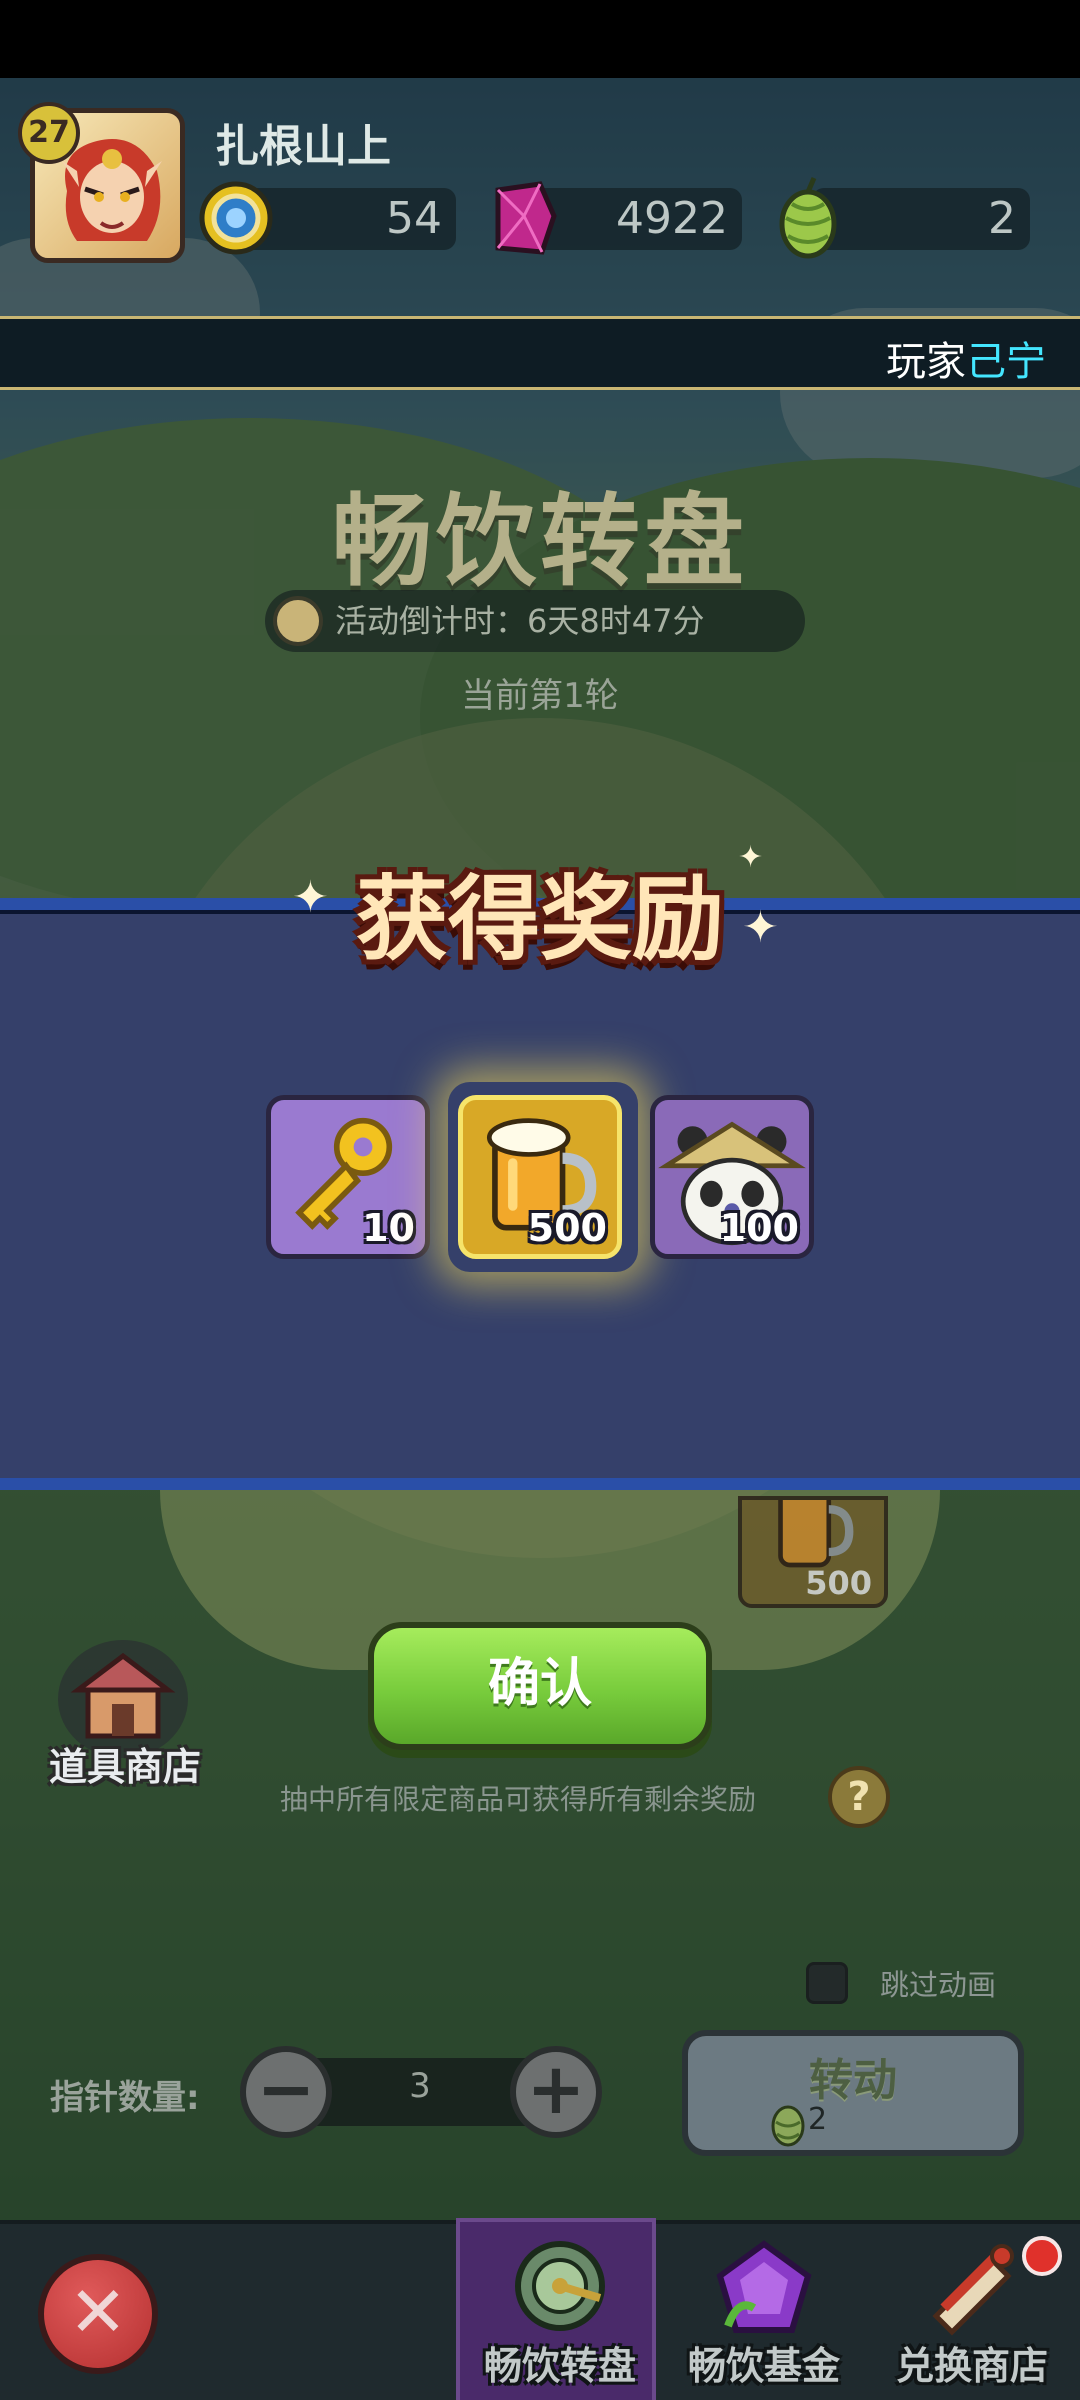  I want to click on bottom-nav: ✕ 畅饮转盘 畅饮基金 兑换商店, so click(540, 2309).